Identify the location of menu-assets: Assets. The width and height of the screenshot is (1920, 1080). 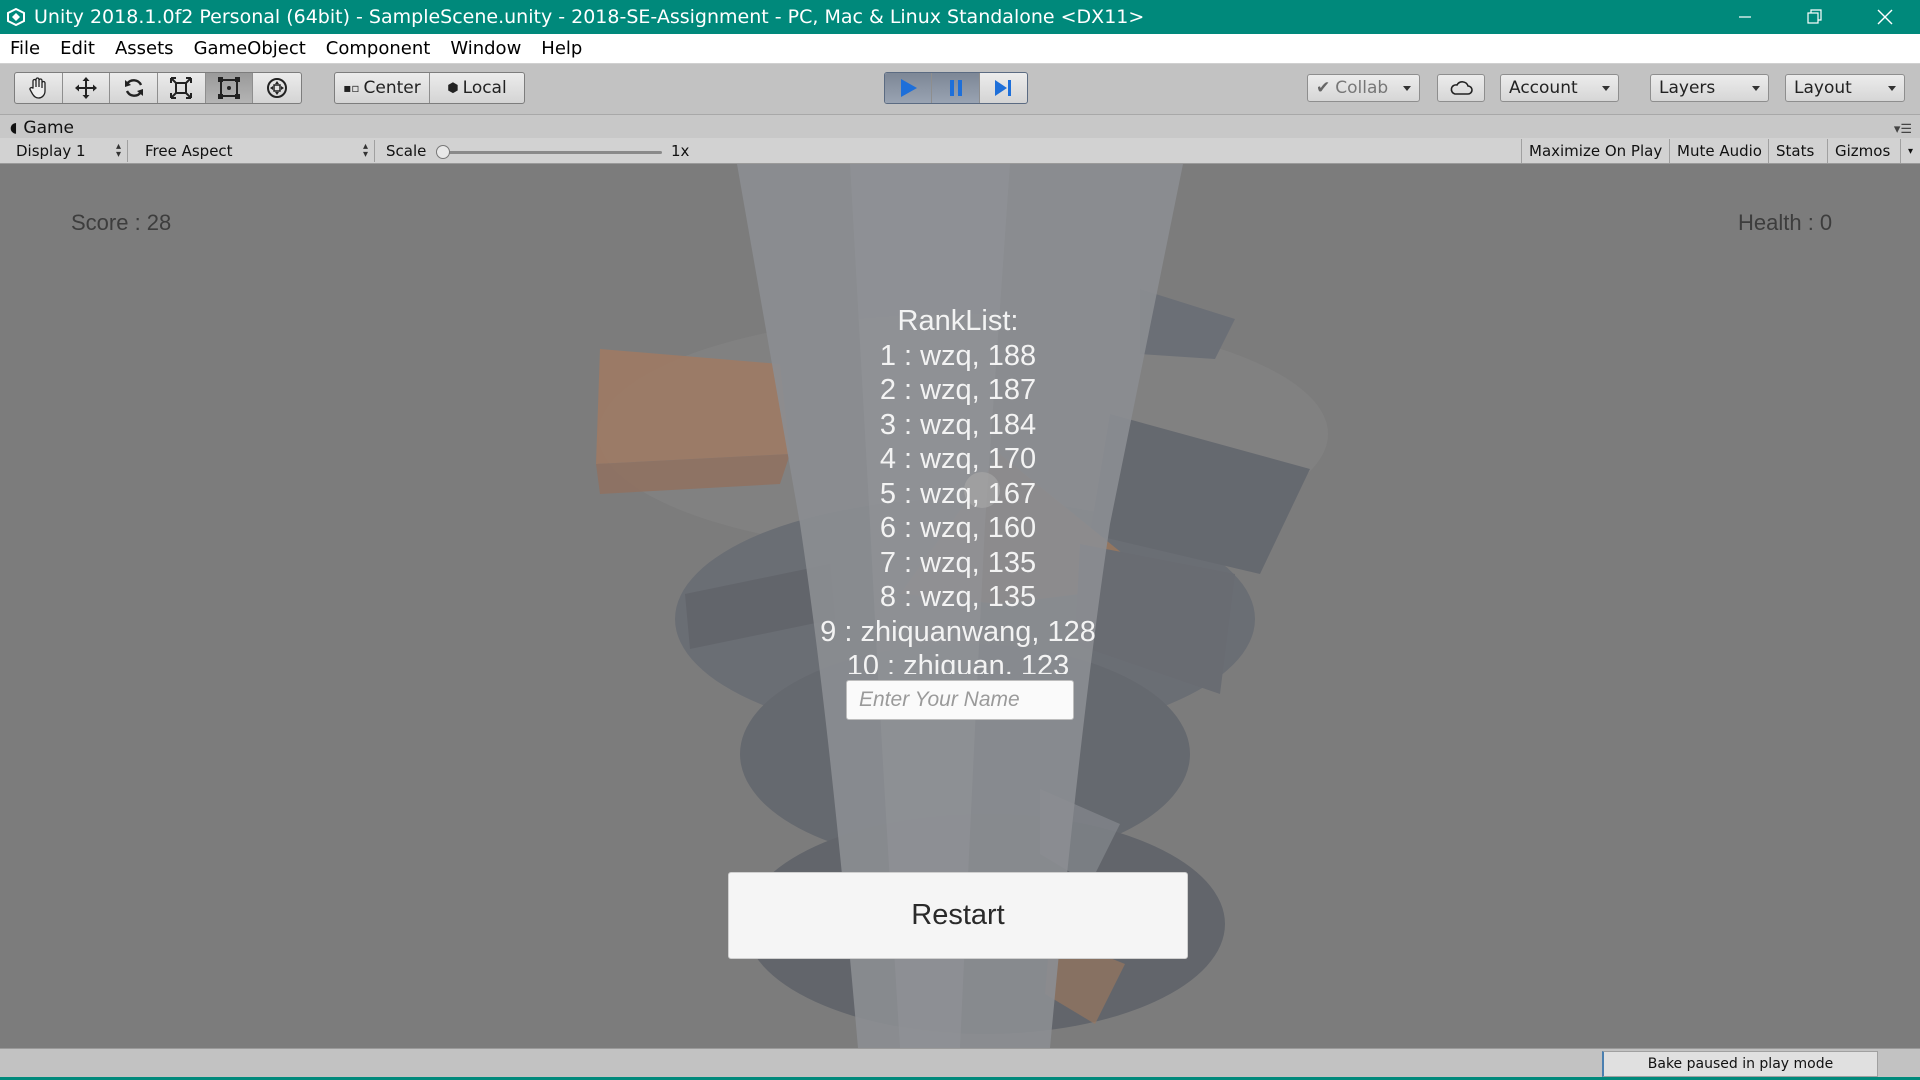
(144, 48).